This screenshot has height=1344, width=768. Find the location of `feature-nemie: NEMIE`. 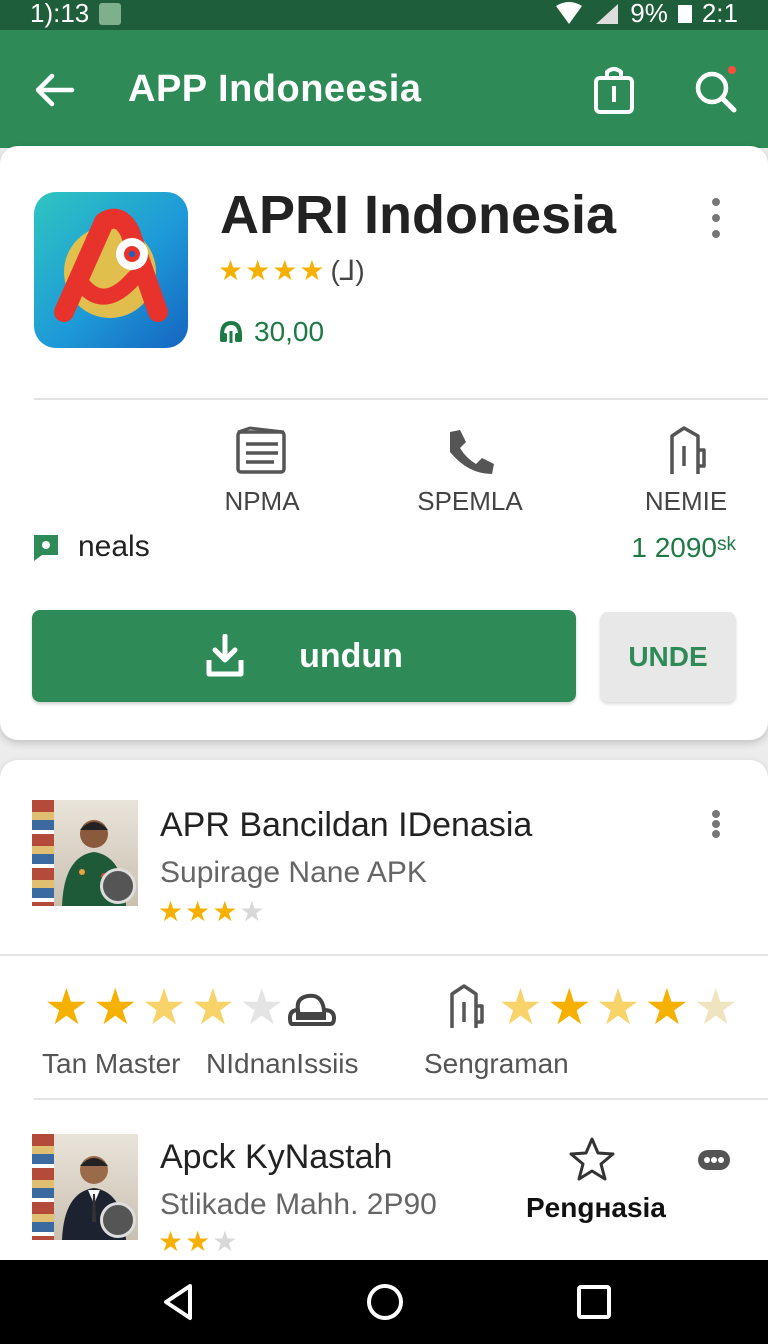

feature-nemie: NEMIE is located at coordinates (686, 471).